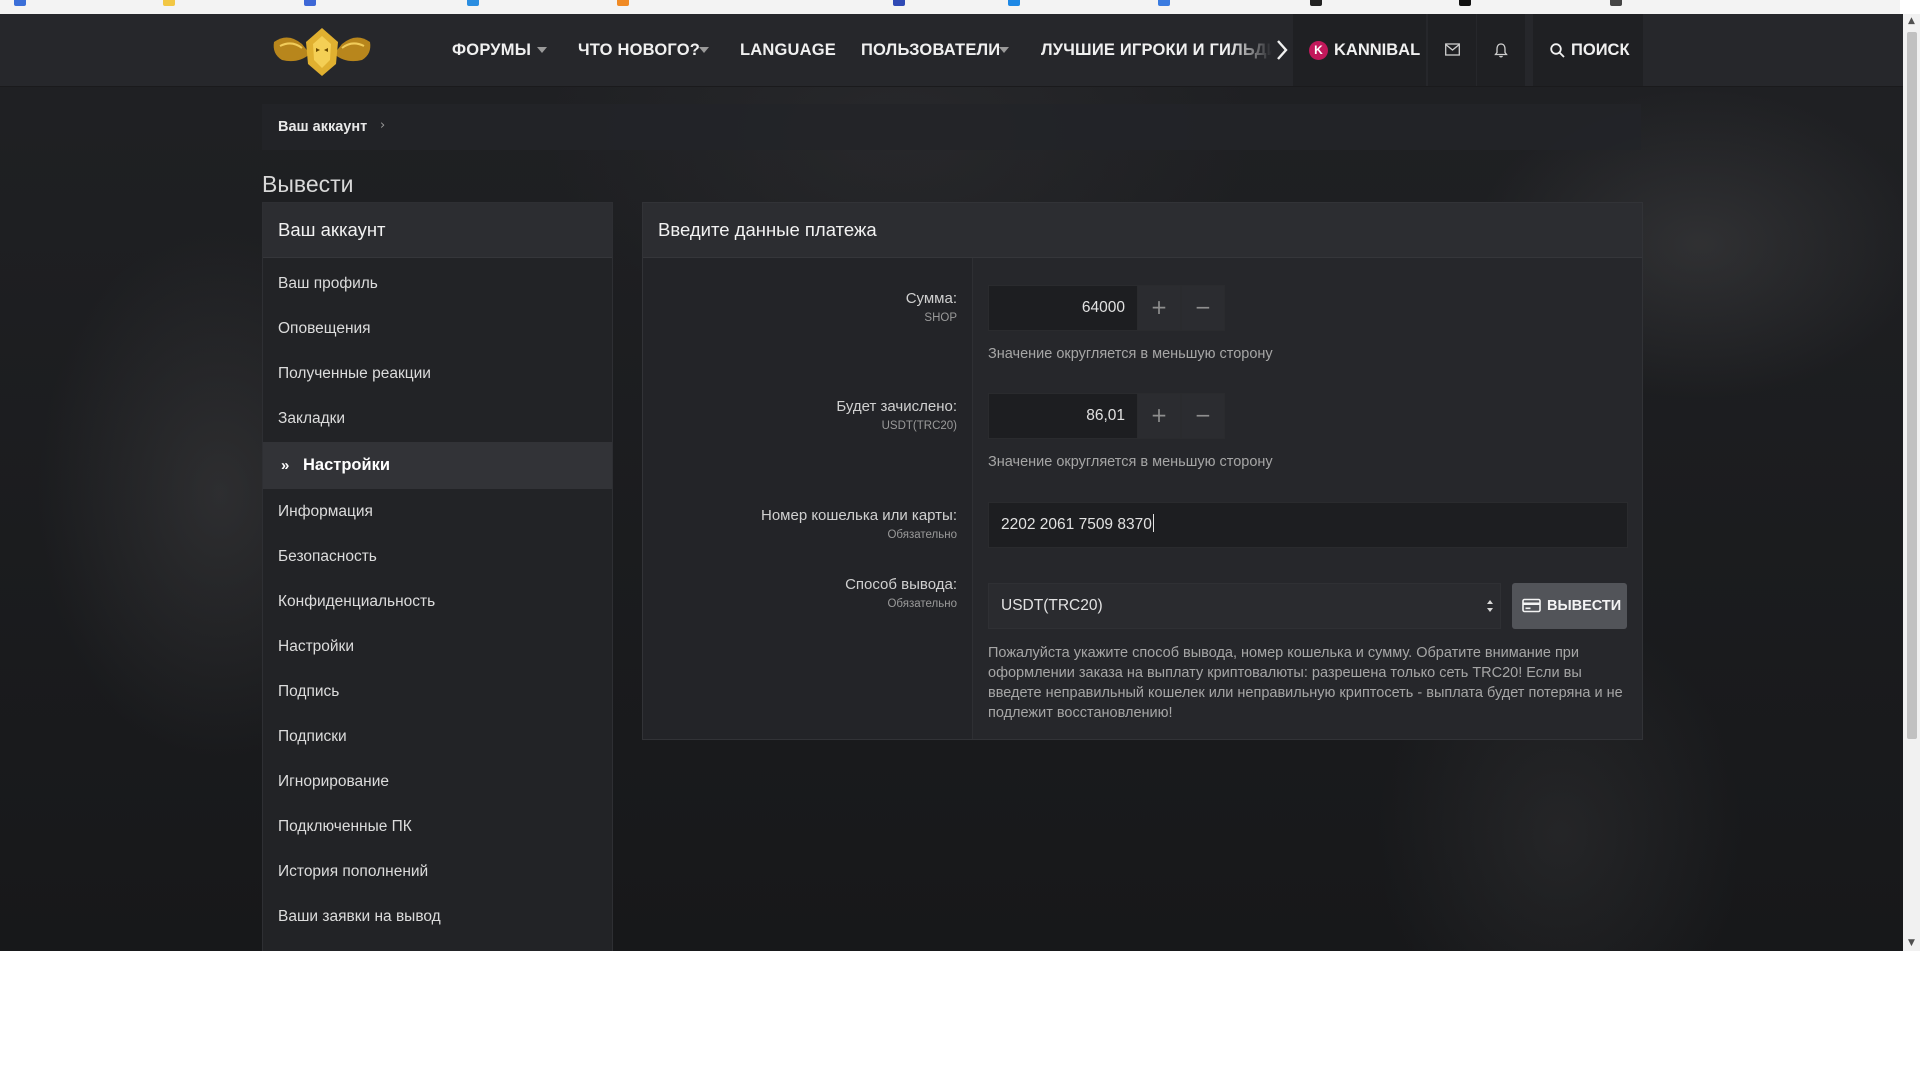 Image resolution: width=1920 pixels, height=1080 pixels. Describe the element at coordinates (437, 691) in the screenshot. I see `sidebar-item-signature: Подпись` at that location.